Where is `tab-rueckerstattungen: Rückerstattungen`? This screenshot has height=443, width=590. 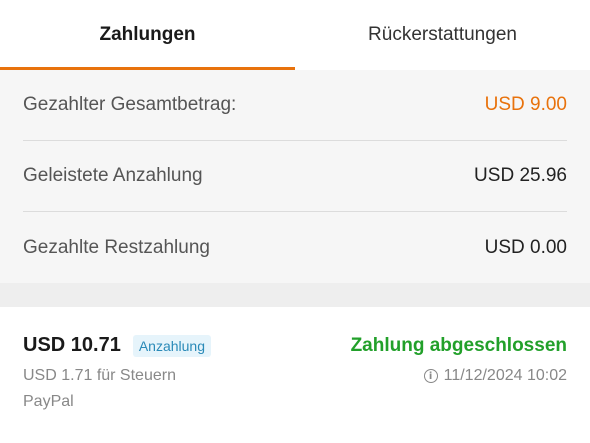
tab-rueckerstattungen: Rückerstattungen is located at coordinates (442, 35).